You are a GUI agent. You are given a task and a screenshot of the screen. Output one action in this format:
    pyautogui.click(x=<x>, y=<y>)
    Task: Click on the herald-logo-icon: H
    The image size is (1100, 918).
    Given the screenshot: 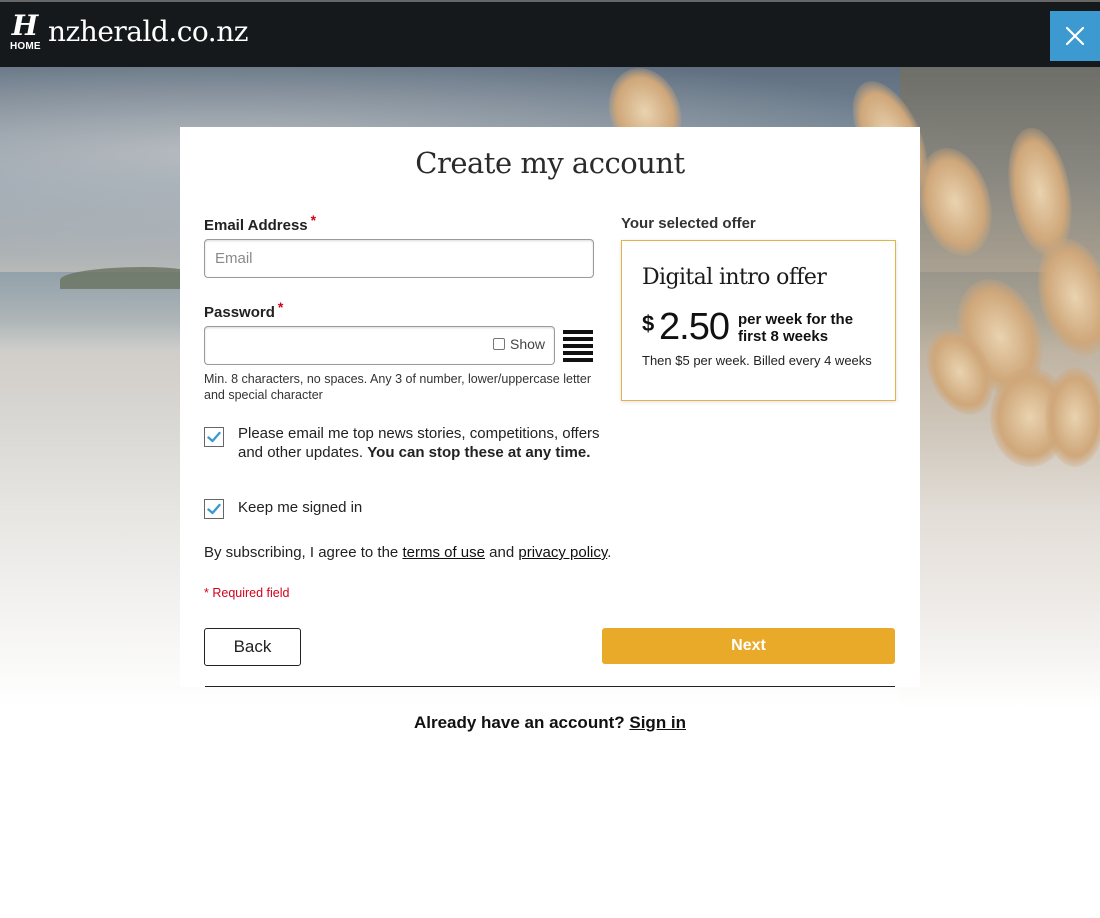 What is the action you would take?
    pyautogui.click(x=25, y=25)
    